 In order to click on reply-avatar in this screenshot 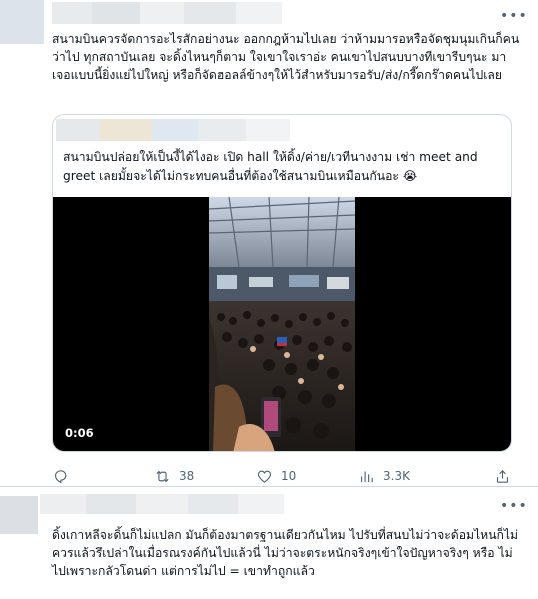, I will do `click(19, 515)`.